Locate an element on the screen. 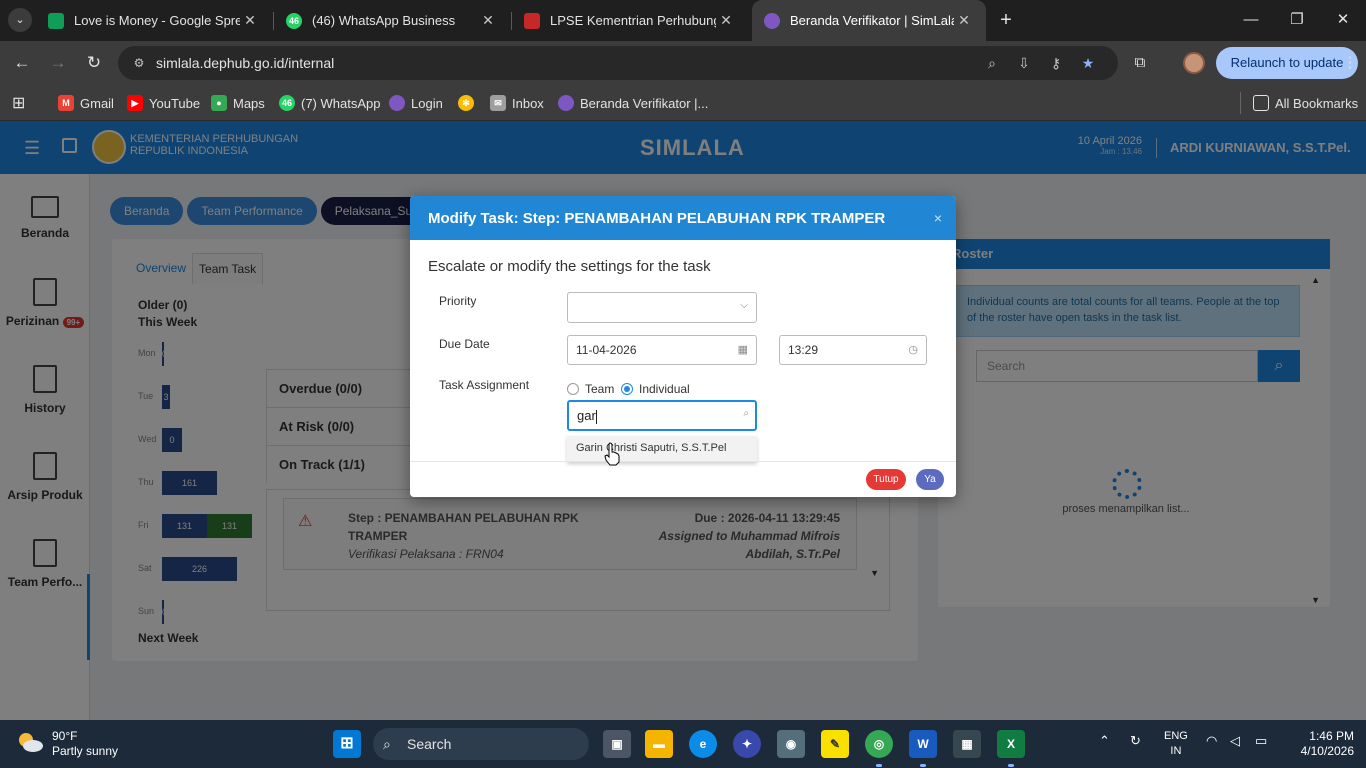  zoom-icon: ⌕ is located at coordinates (992, 63).